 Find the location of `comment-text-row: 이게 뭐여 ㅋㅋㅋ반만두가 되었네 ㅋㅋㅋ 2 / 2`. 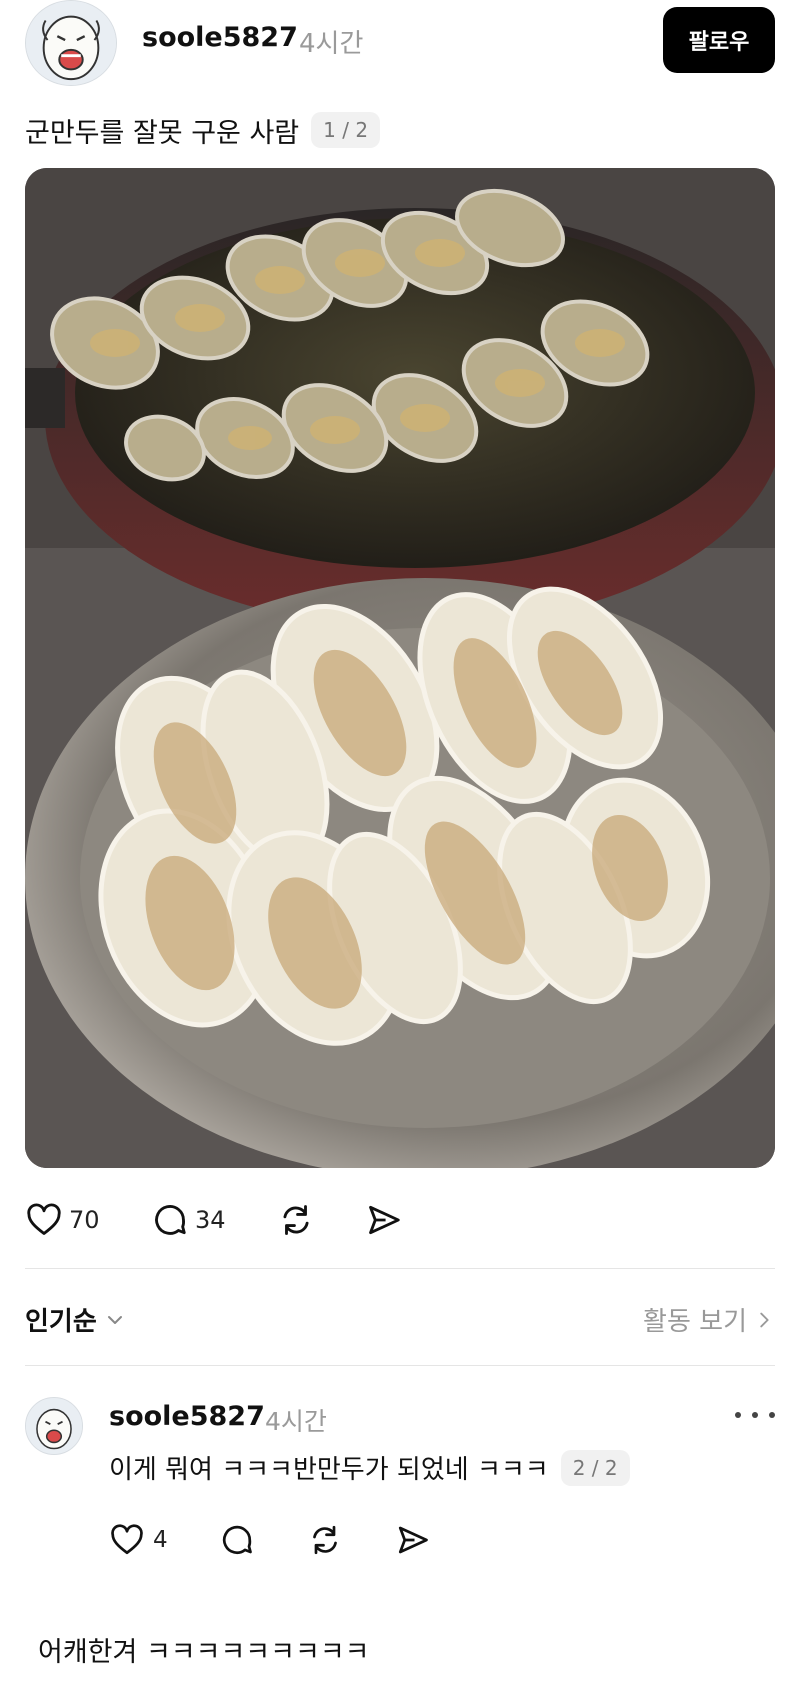

comment-text-row: 이게 뭐여 ㅋㅋㅋ반만두가 되었네 ㅋㅋㅋ 2 / 2 is located at coordinates (369, 1467).